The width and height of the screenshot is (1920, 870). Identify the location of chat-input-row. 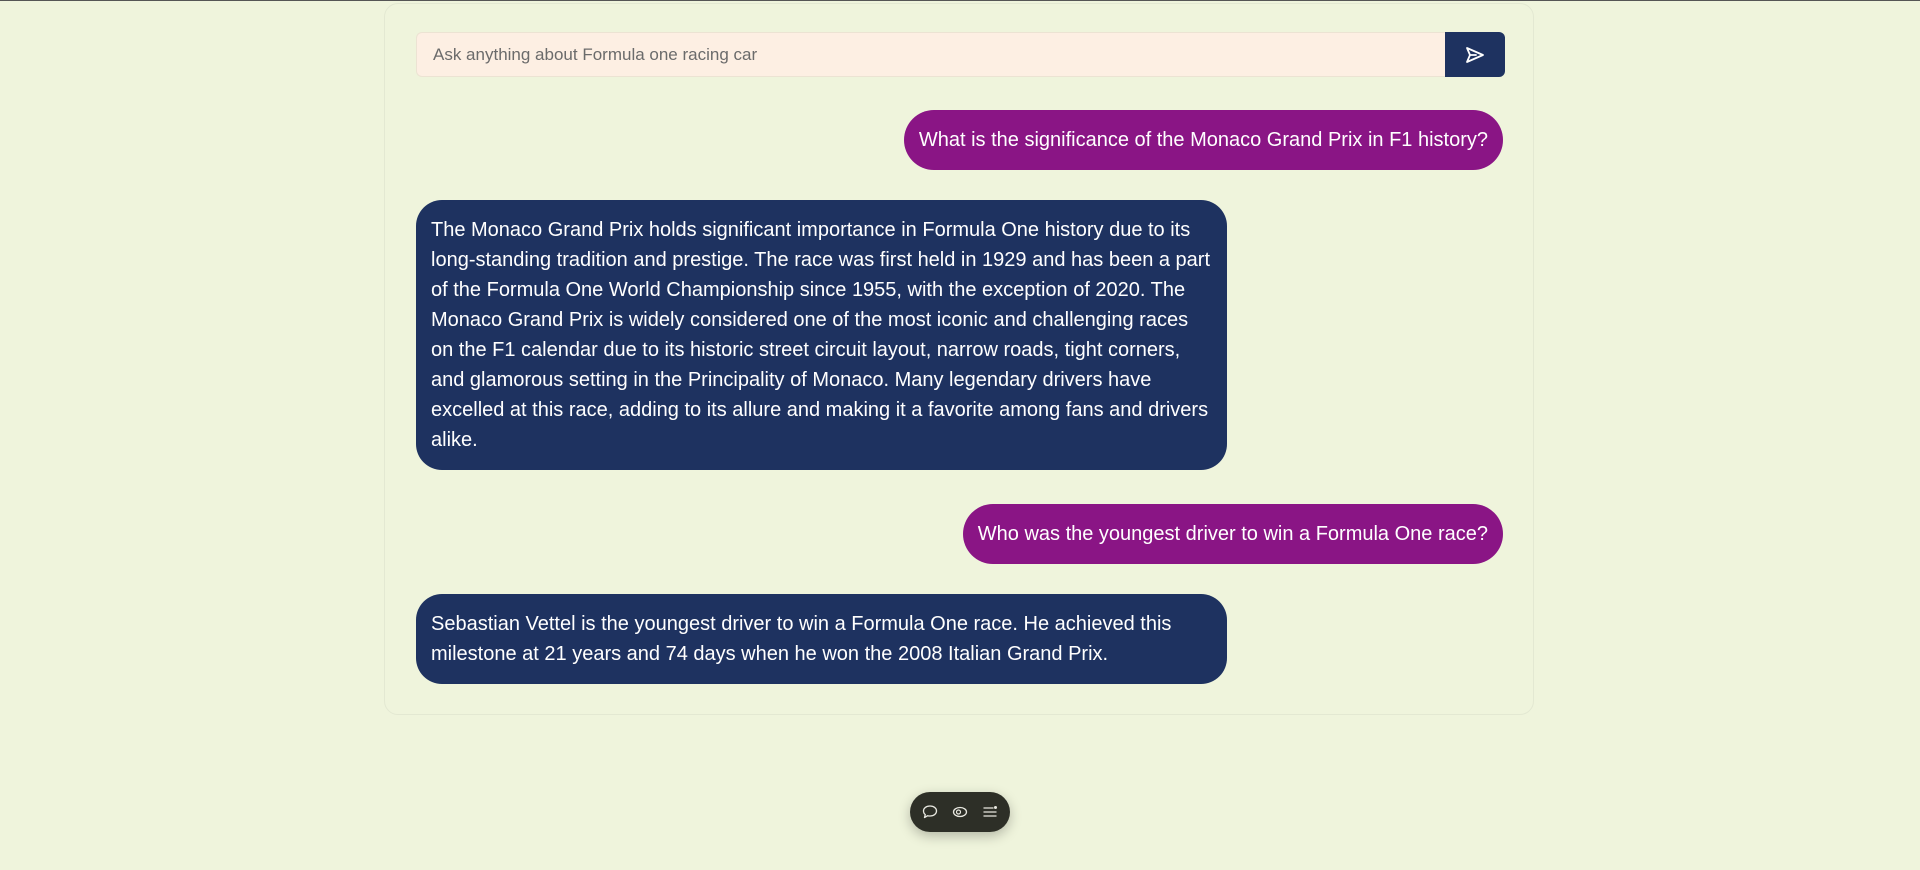
(960, 54).